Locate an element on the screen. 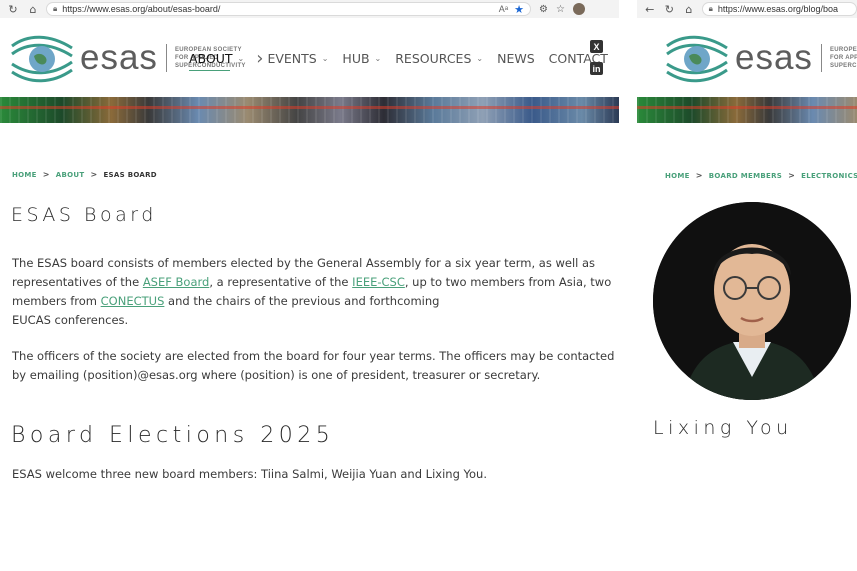 The width and height of the screenshot is (857, 571). header-banner-image-right is located at coordinates (747, 110).